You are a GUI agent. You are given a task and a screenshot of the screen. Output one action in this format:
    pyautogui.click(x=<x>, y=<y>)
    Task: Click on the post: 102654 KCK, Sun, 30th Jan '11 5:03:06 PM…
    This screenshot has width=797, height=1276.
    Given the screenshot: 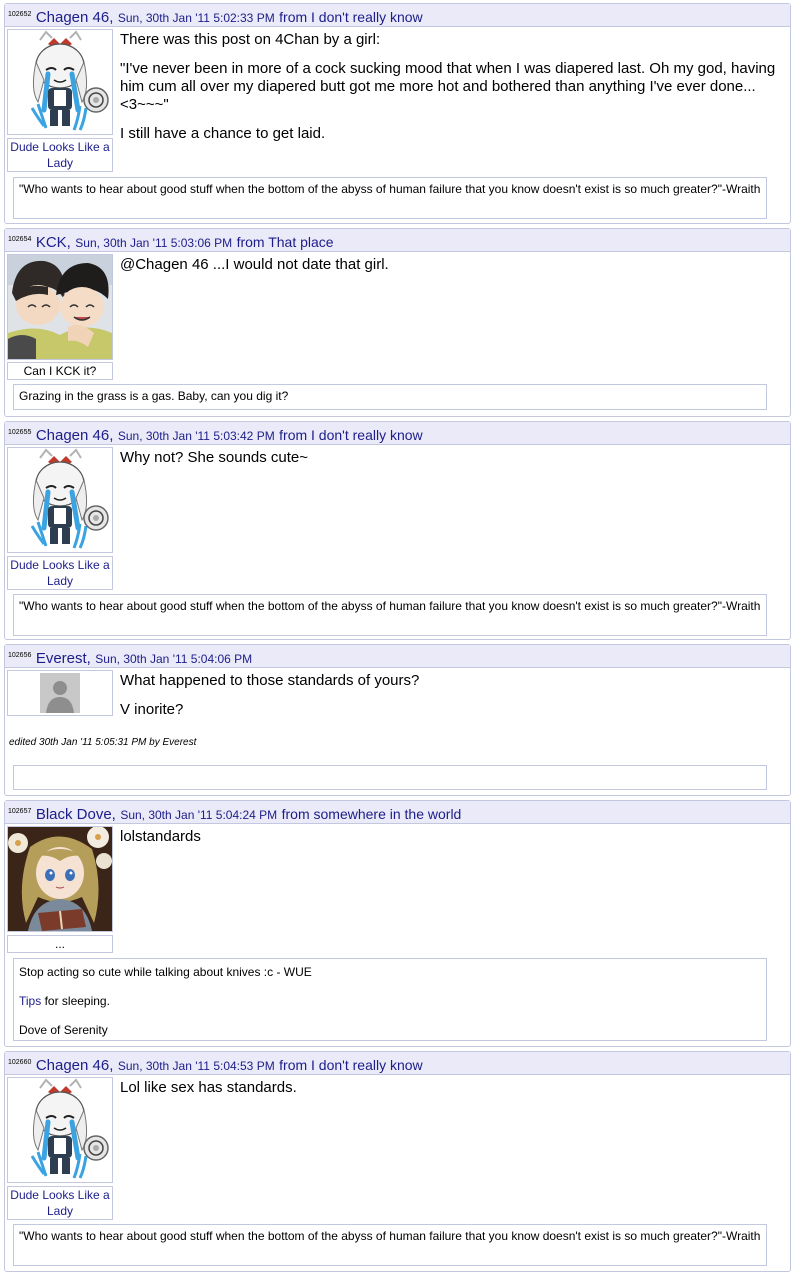 What is the action you would take?
    pyautogui.click(x=397, y=322)
    